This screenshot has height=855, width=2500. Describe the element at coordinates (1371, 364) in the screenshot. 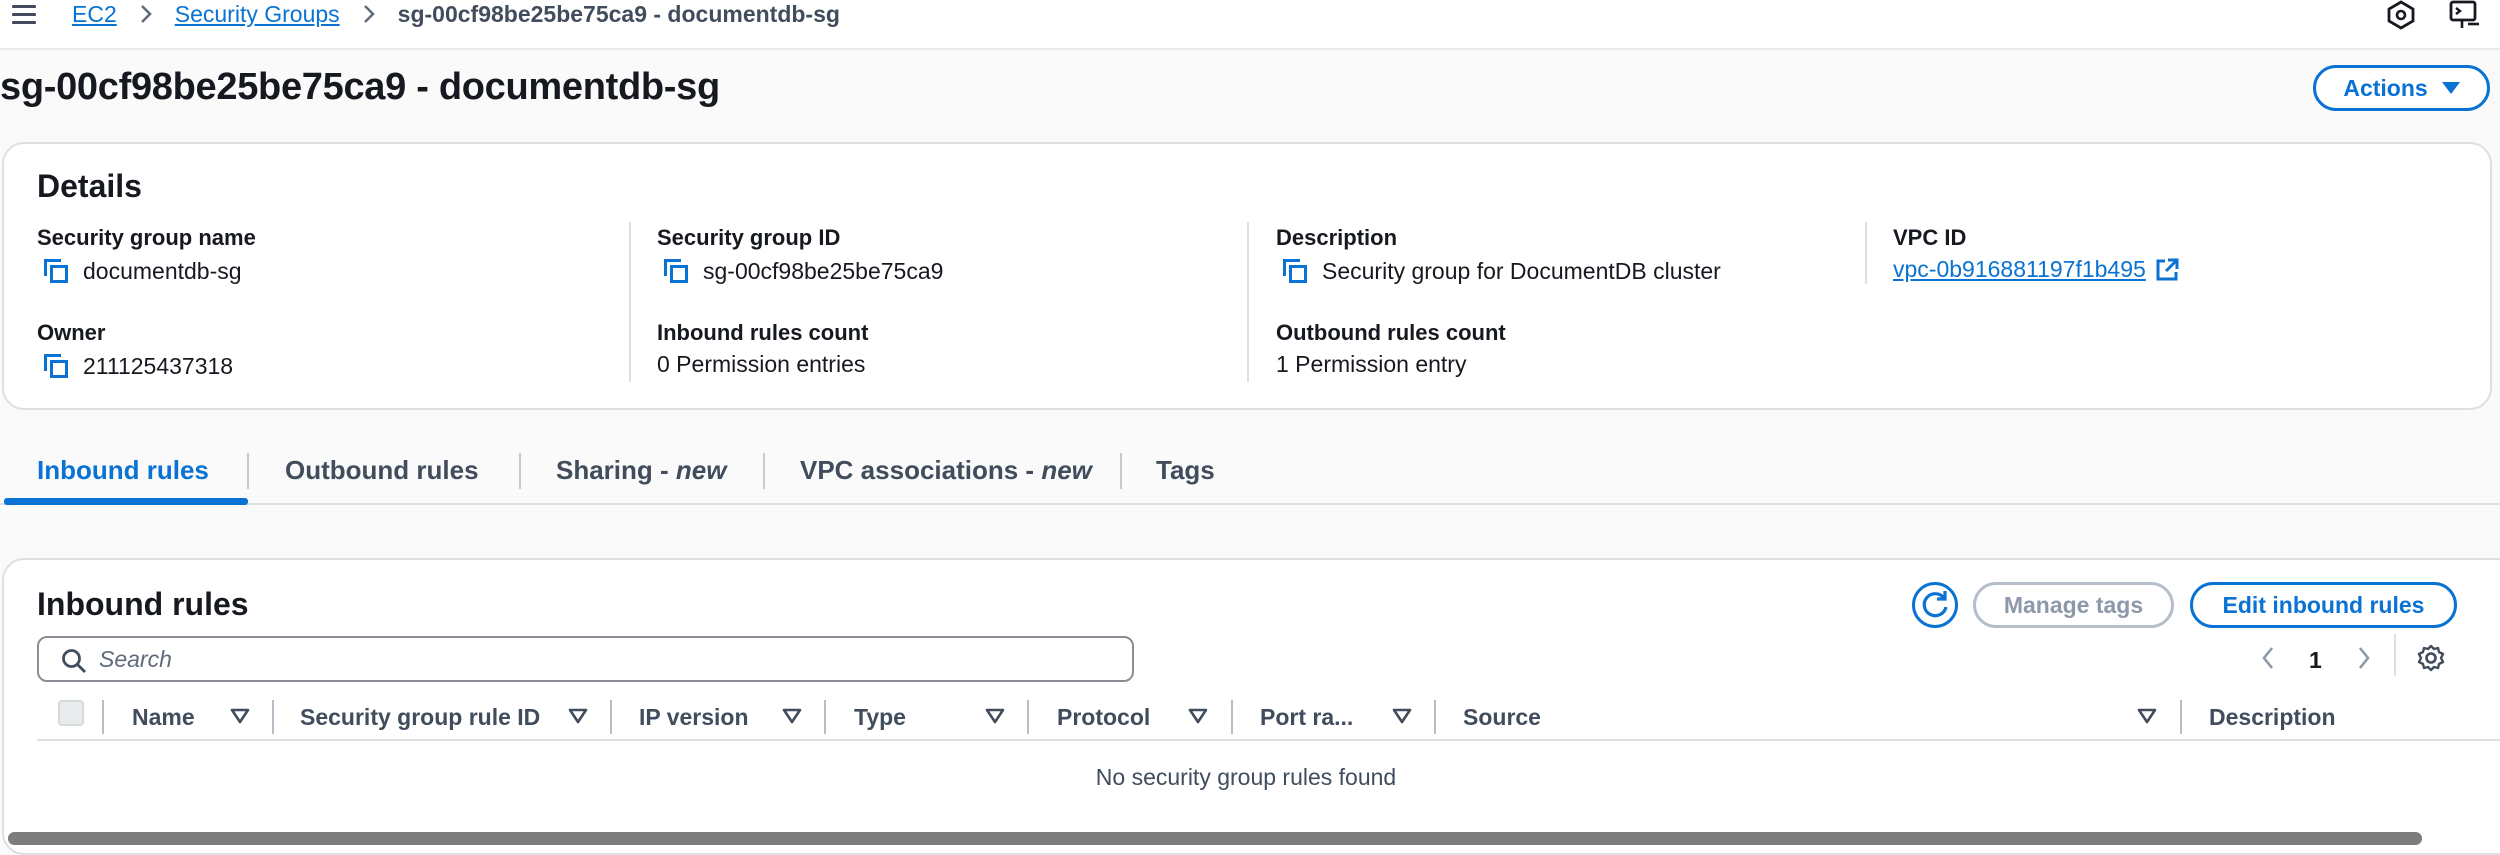

I see `outbound-rules-count-value: 1 Permission entry` at that location.